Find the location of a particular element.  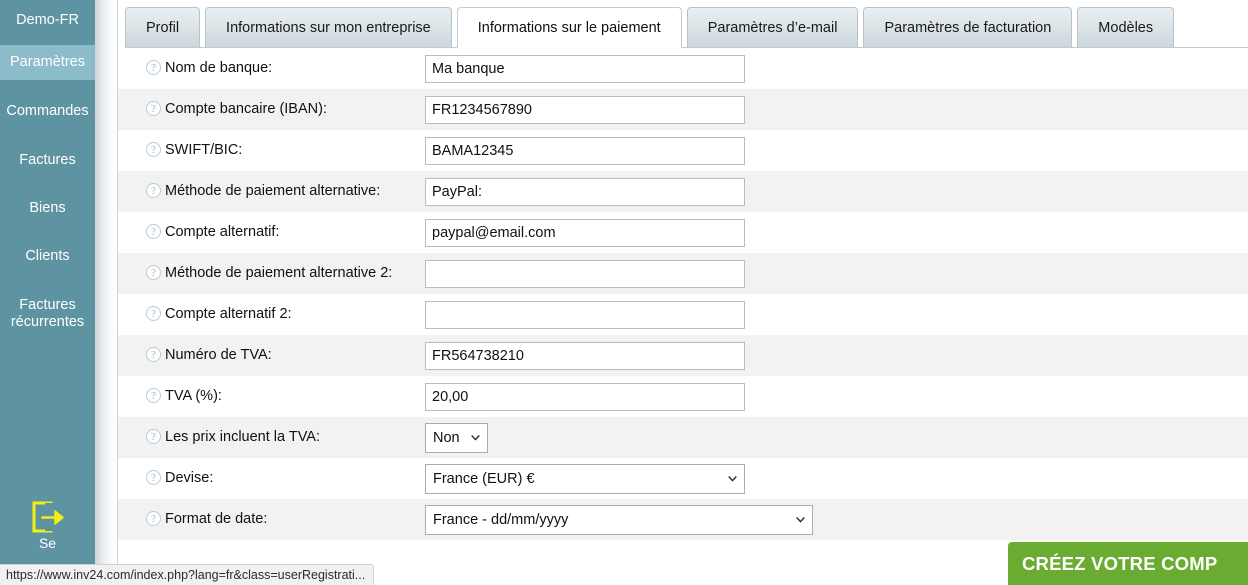

sidebar-item-commandes: Commandes is located at coordinates (47, 113).